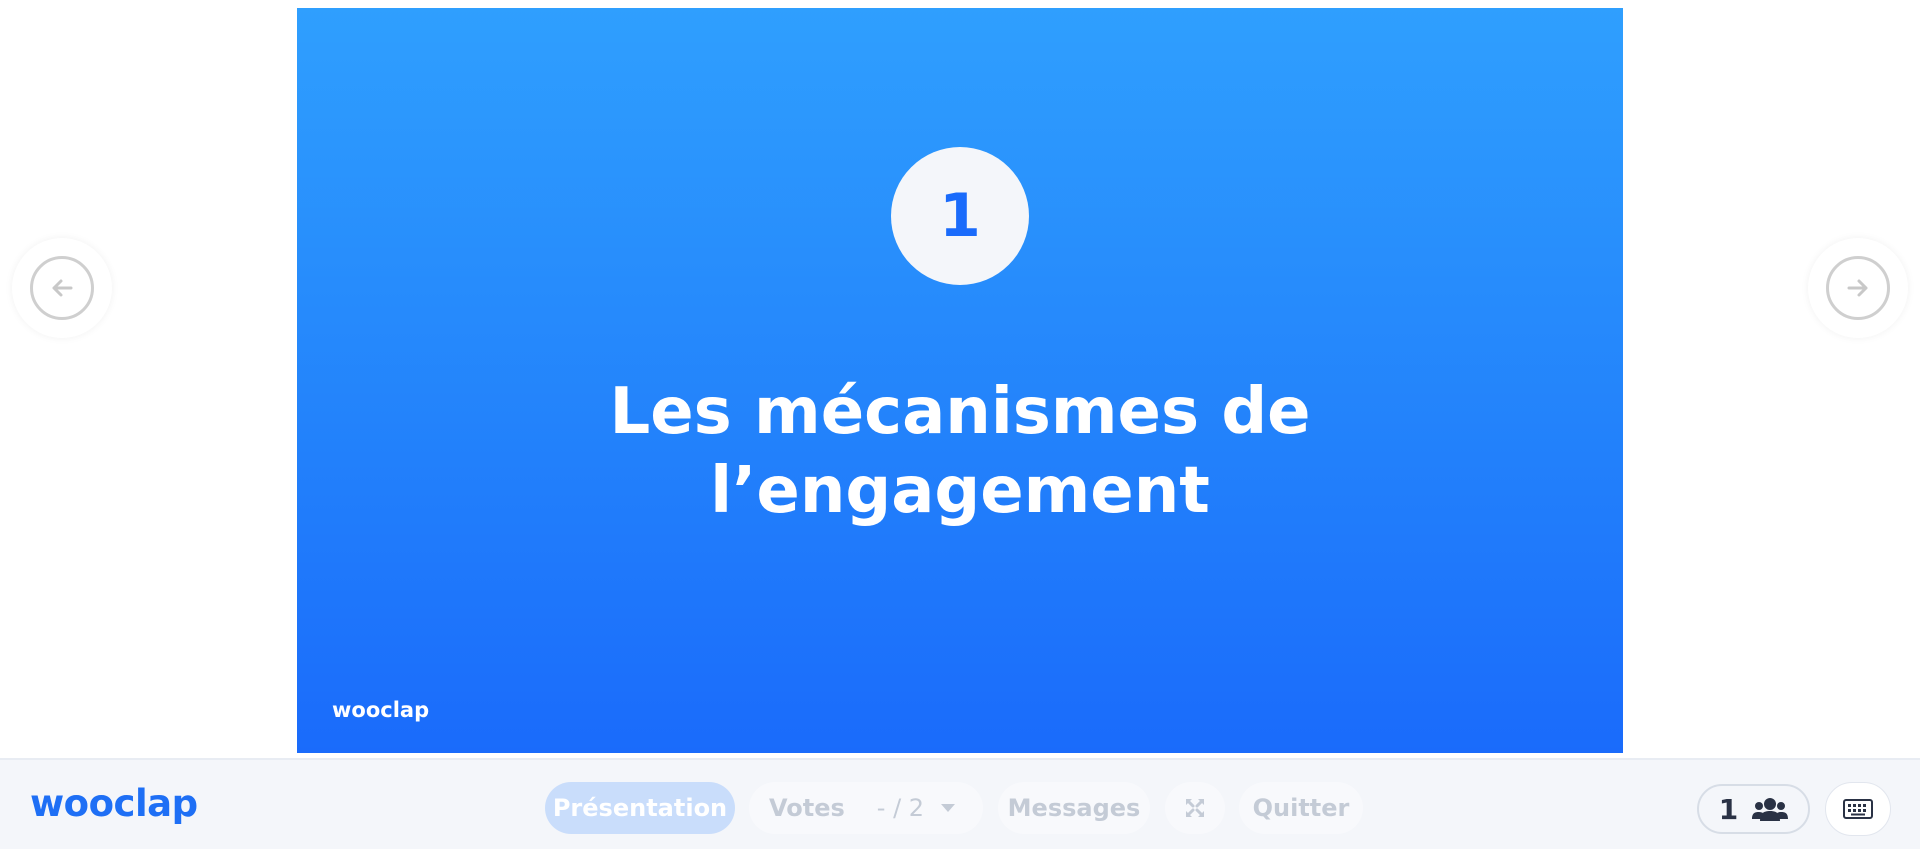  What do you see at coordinates (948, 808) in the screenshot?
I see `caret-down-icon` at bounding box center [948, 808].